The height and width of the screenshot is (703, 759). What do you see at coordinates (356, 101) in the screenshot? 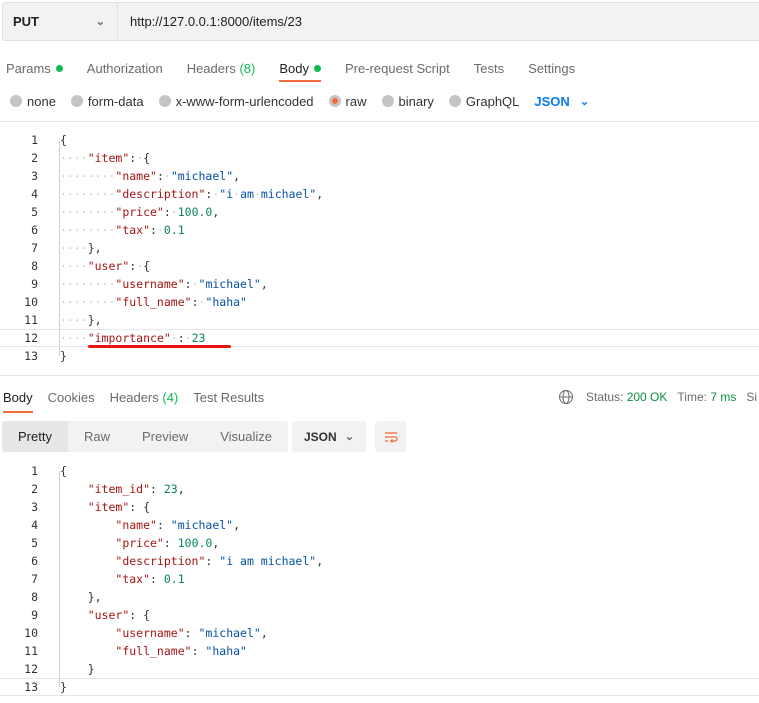
I see `radio-label: raw` at bounding box center [356, 101].